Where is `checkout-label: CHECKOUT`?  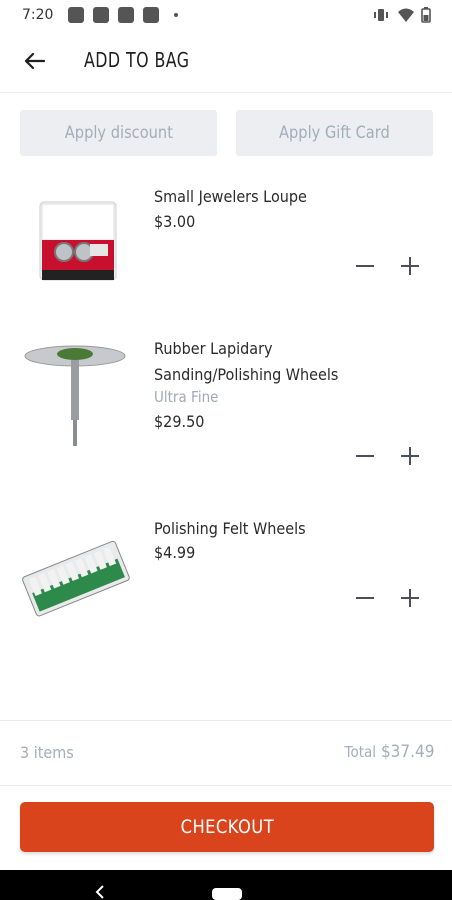
checkout-label: CHECKOUT is located at coordinates (227, 827).